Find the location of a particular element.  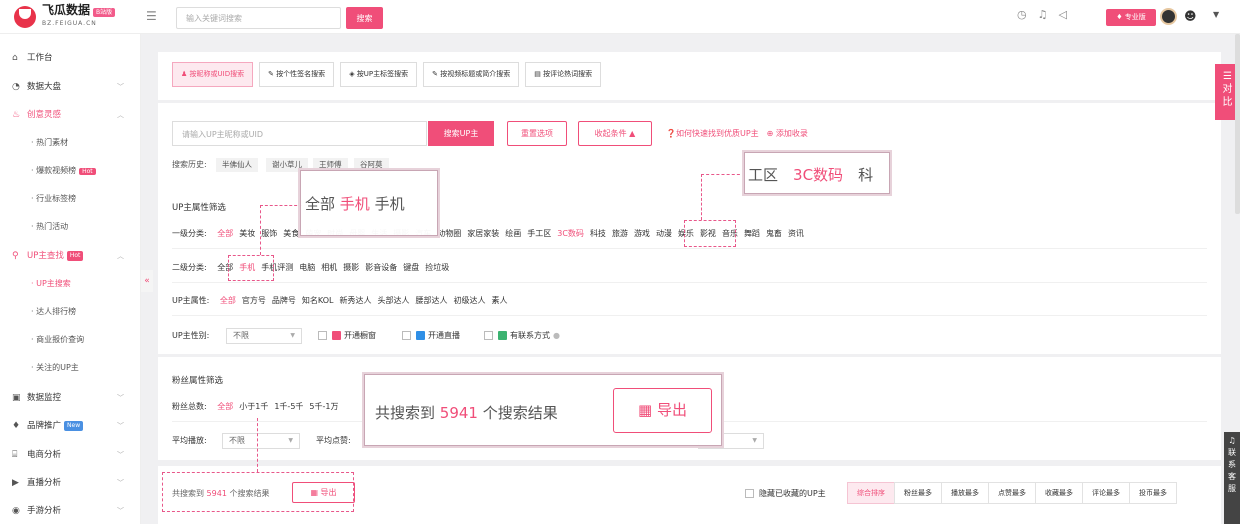

filter-option: 5千-1万 is located at coordinates (323, 406).